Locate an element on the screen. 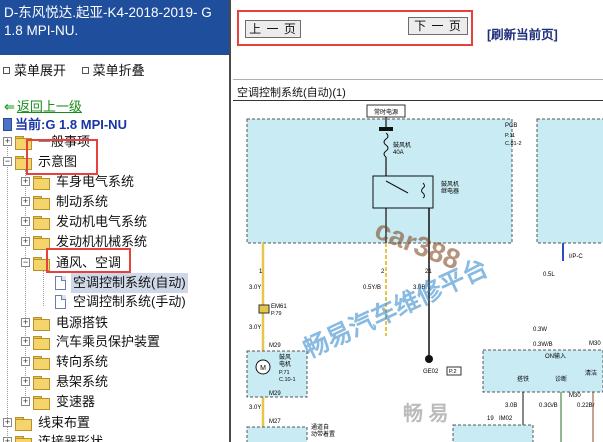 The image size is (603, 442). tree-item-ac-auto: 空调控制系统(自动) is located at coordinates (114, 283).